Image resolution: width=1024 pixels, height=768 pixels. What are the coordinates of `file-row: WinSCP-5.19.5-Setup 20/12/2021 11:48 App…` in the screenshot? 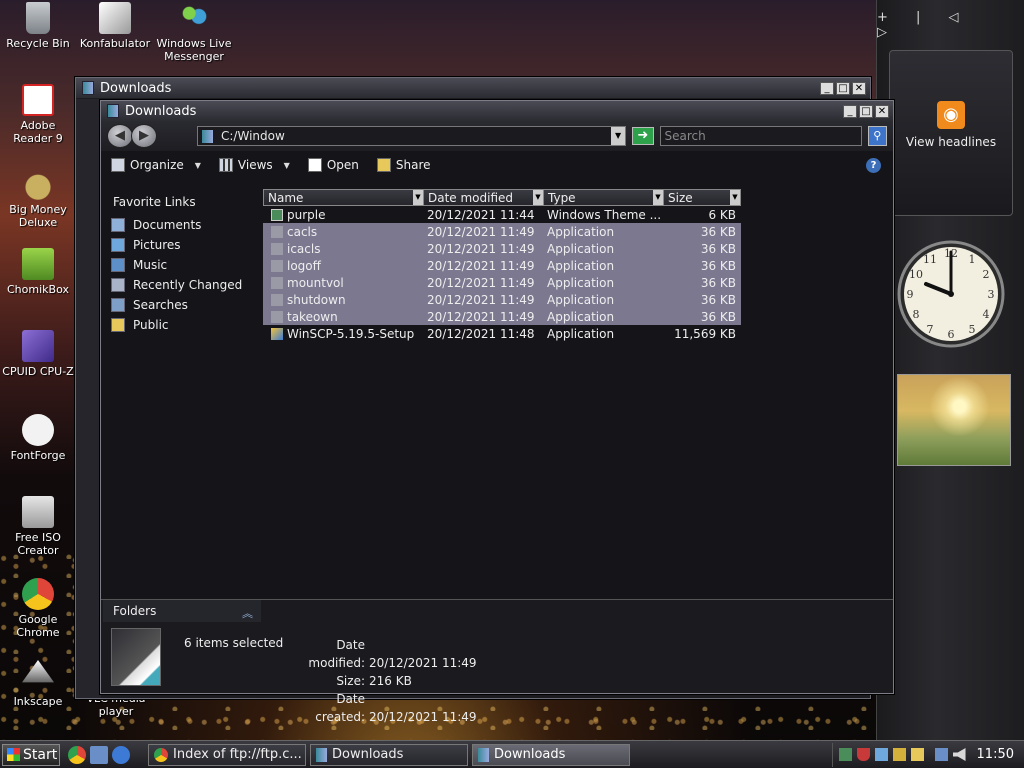 It's located at (502, 333).